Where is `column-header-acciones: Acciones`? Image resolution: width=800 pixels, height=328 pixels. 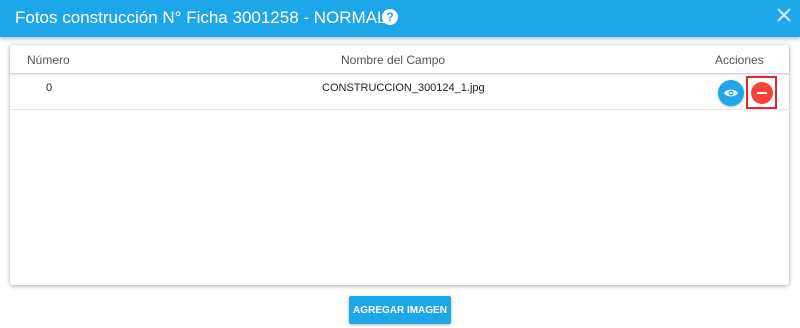
column-header-acciones: Acciones is located at coordinates (739, 60).